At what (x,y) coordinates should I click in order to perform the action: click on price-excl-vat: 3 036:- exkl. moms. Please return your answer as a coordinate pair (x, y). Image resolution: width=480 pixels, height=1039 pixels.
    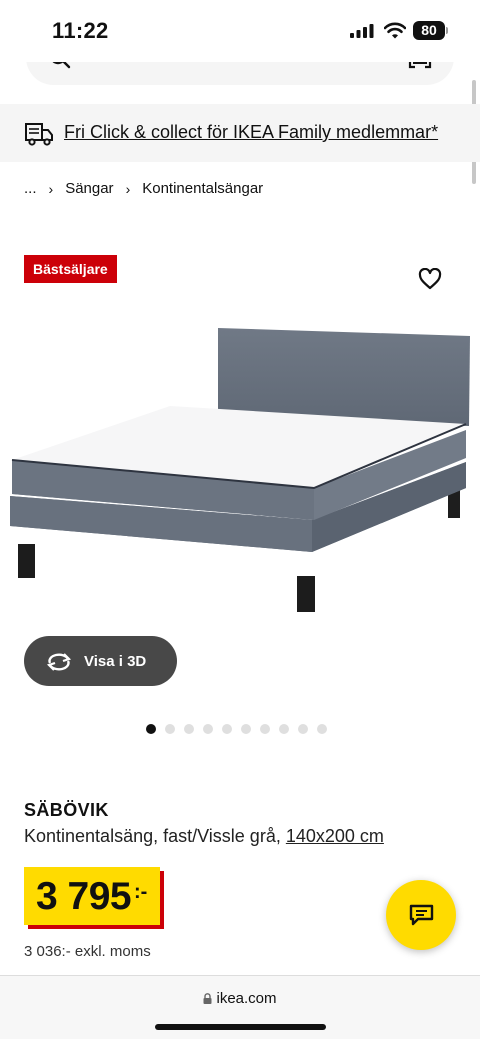
    Looking at the image, I should click on (87, 951).